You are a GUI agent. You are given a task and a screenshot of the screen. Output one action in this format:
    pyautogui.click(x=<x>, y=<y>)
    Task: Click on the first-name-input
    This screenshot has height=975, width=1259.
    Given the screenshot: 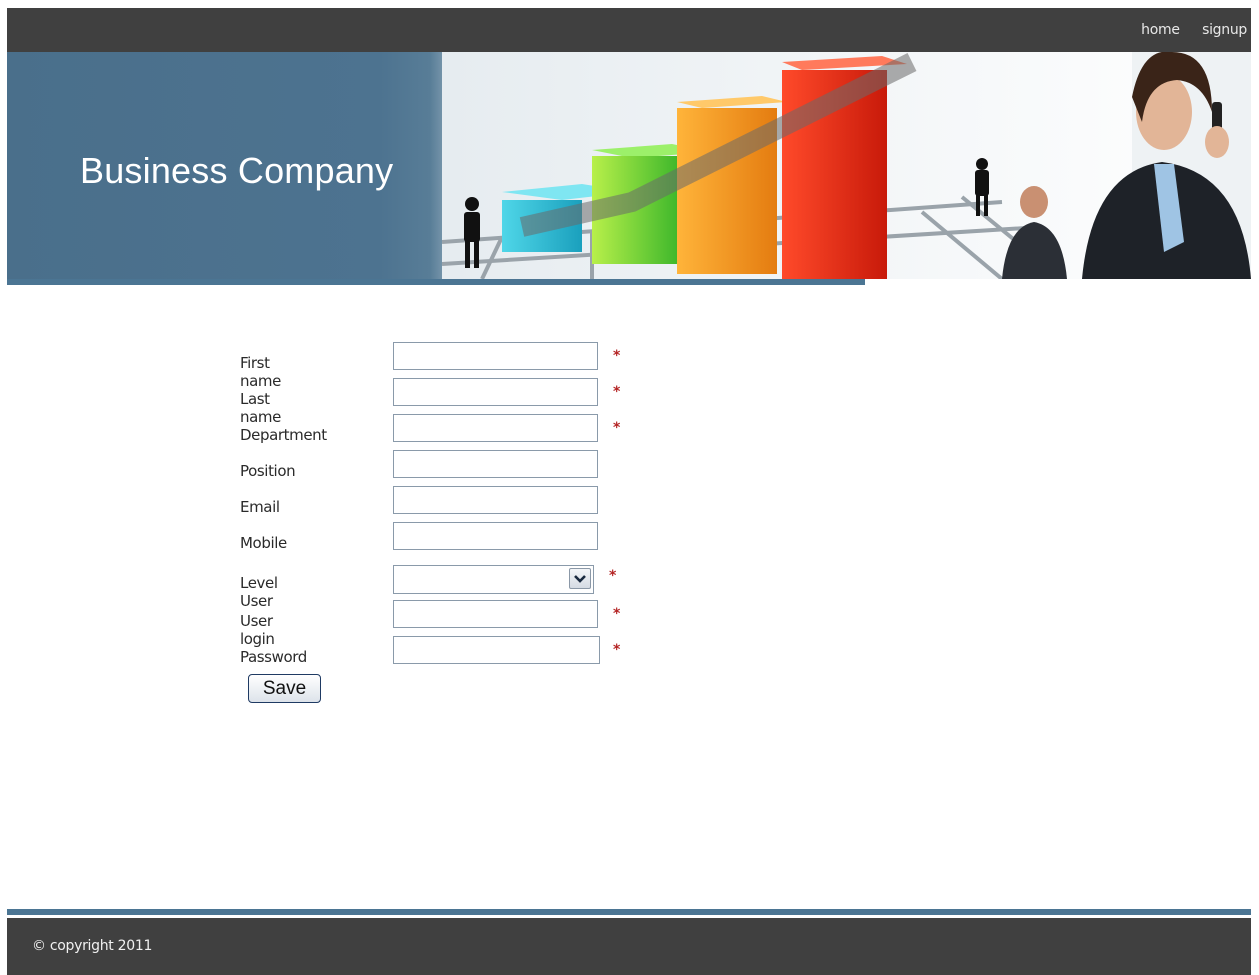 What is the action you would take?
    pyautogui.click(x=495, y=356)
    